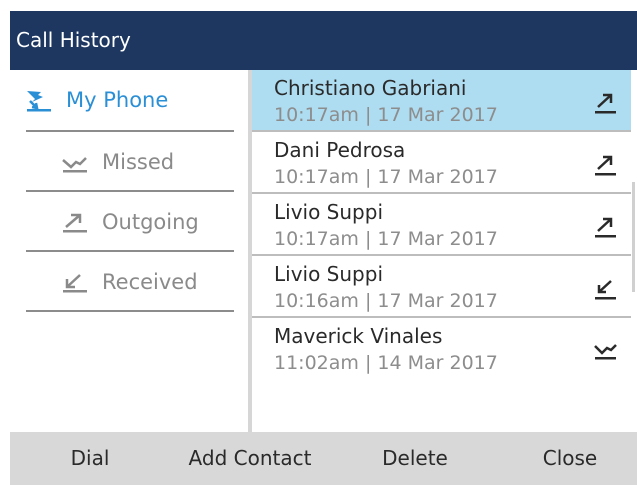 Image resolution: width=637 pixels, height=485 pixels. I want to click on softkey-bar: Dial Add Contact Delete Close, so click(323, 458).